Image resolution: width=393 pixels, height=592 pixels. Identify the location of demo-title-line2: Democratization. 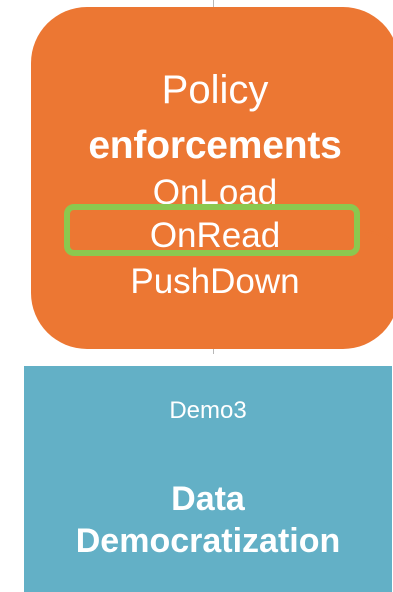
(208, 541).